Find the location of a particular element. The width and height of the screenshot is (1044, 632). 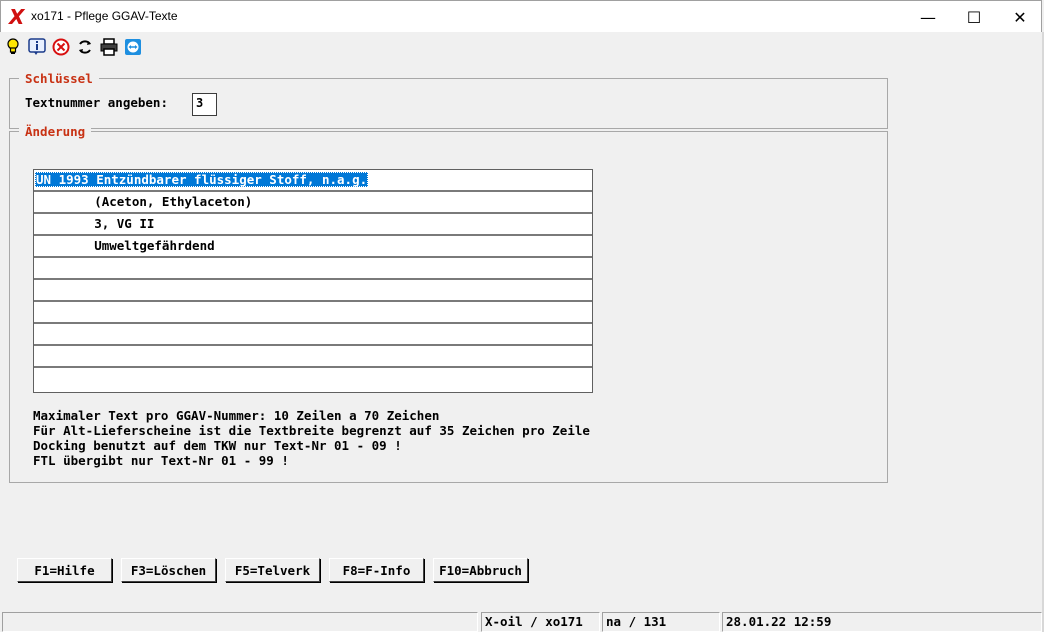

f8-info-button: F8=F-Info is located at coordinates (376, 570).